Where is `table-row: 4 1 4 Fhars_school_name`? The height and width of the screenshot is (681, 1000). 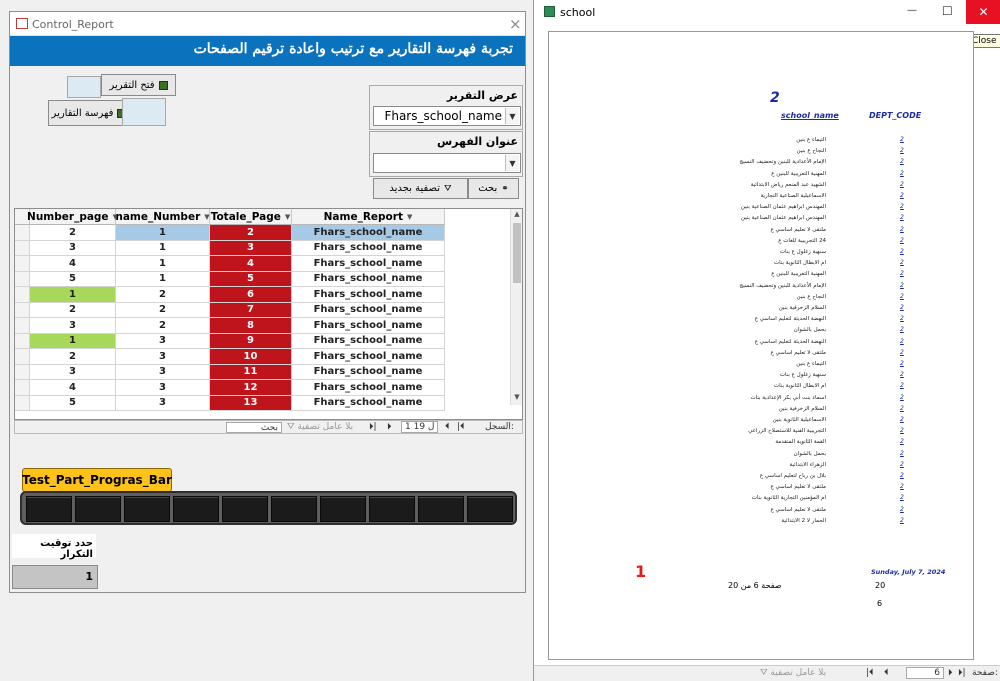 table-row: 4 1 4 Fhars_school_name is located at coordinates (262, 264).